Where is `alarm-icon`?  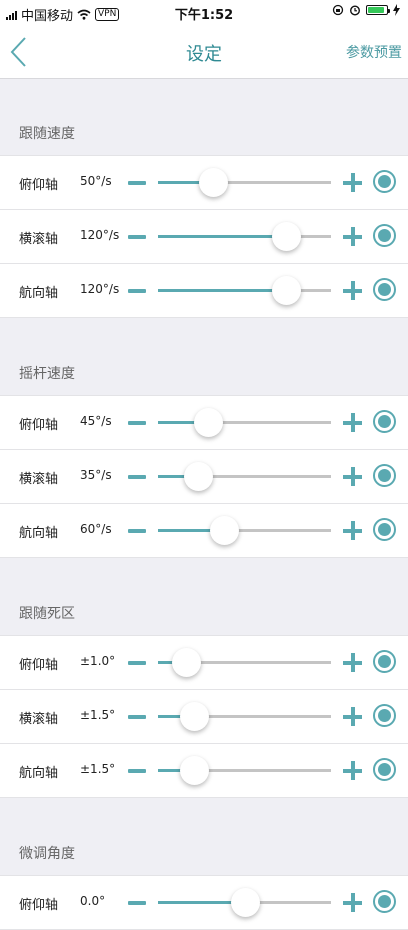 alarm-icon is located at coordinates (355, 10).